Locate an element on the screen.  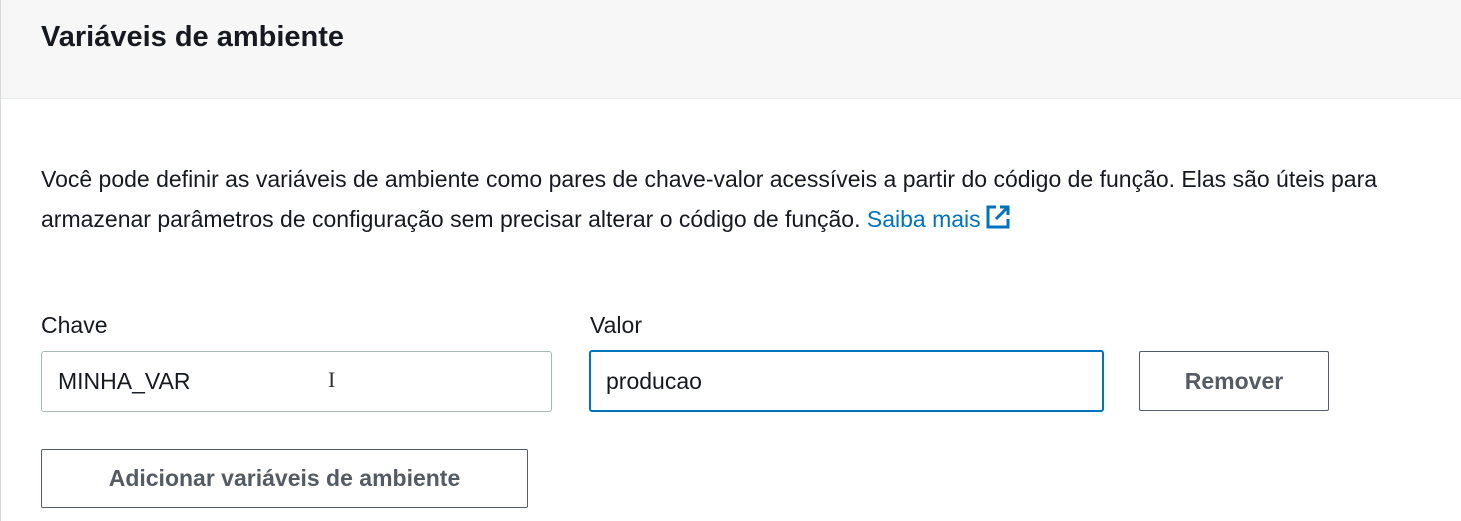
section-title: Variáveis de ambiente is located at coordinates (193, 37).